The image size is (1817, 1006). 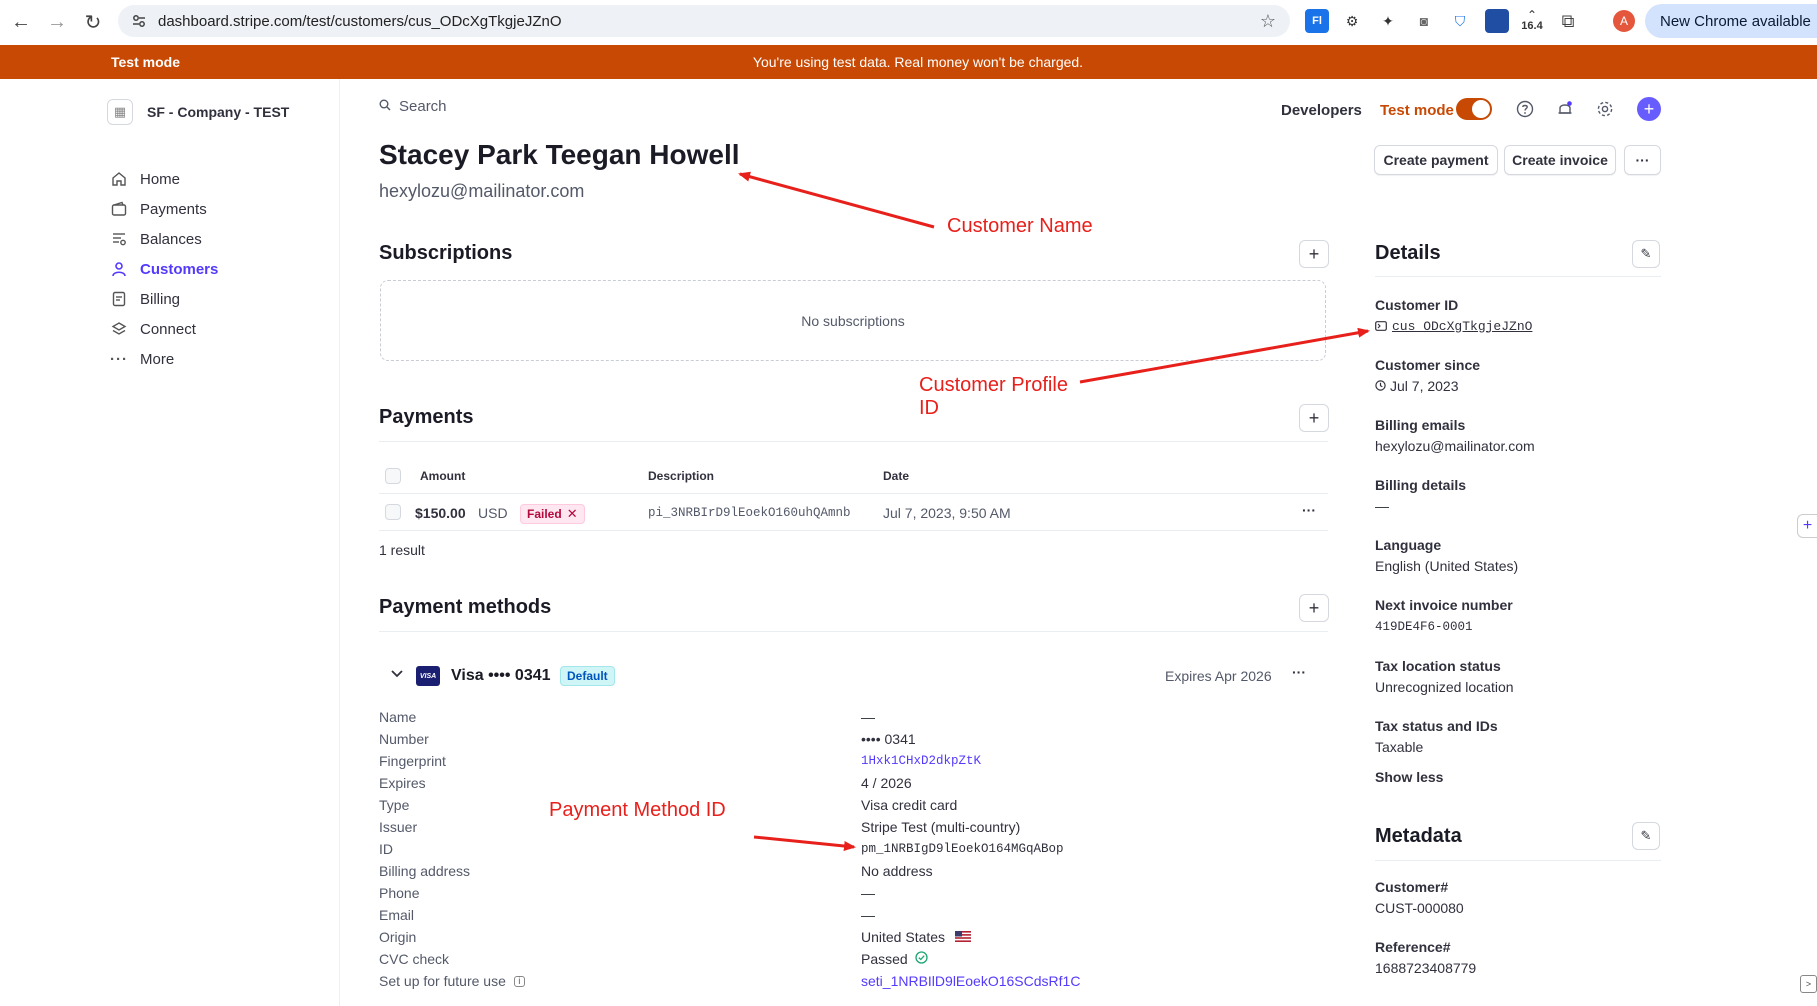 I want to click on annotation-profile-id: Customer Profile, so click(x=993, y=385).